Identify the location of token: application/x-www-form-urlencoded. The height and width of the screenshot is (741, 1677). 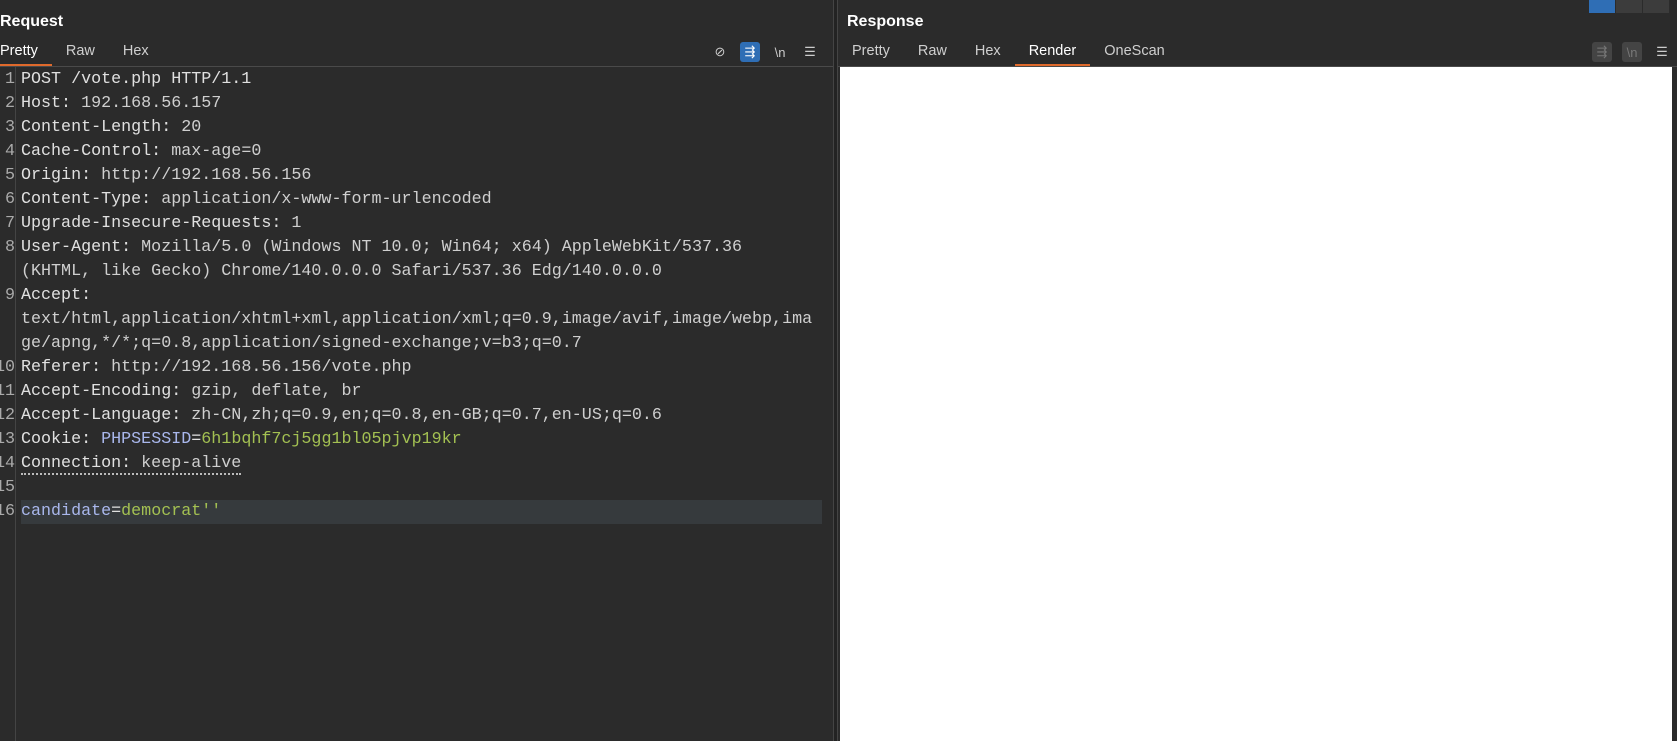
(326, 199).